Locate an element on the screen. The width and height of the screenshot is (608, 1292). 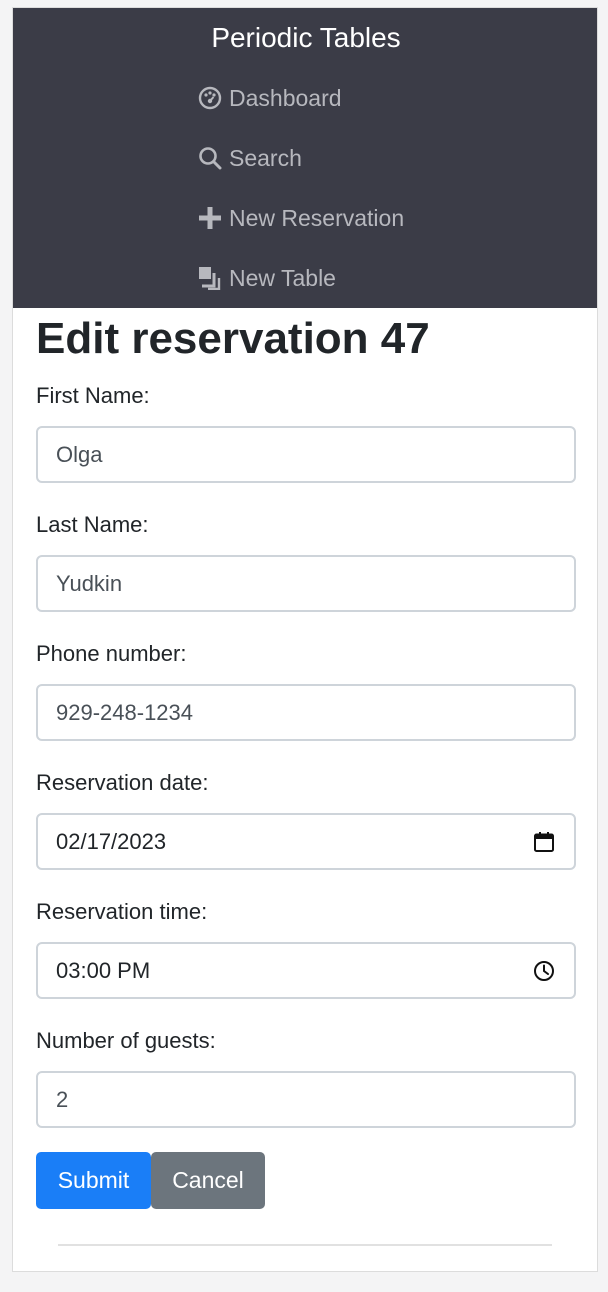
nav-item-label: Dashboard is located at coordinates (285, 97).